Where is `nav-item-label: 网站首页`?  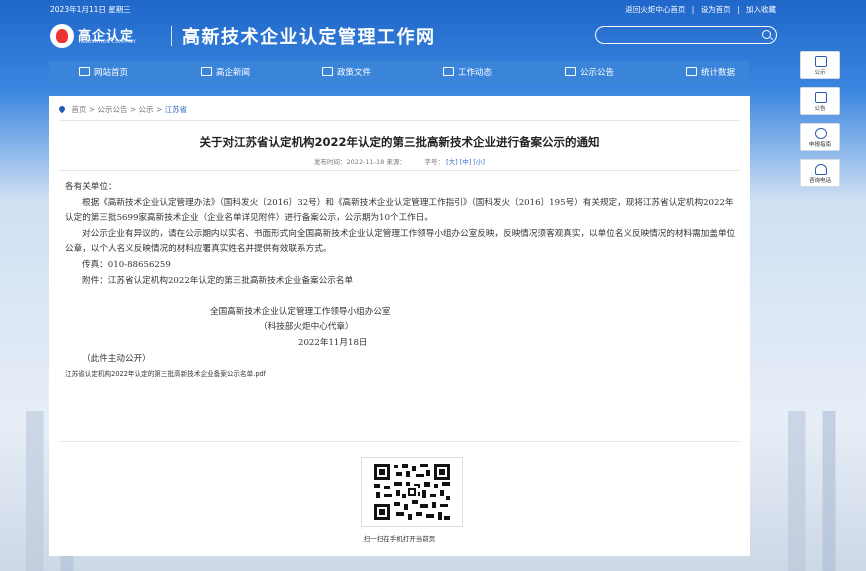
nav-item-label: 网站首页 is located at coordinates (111, 73).